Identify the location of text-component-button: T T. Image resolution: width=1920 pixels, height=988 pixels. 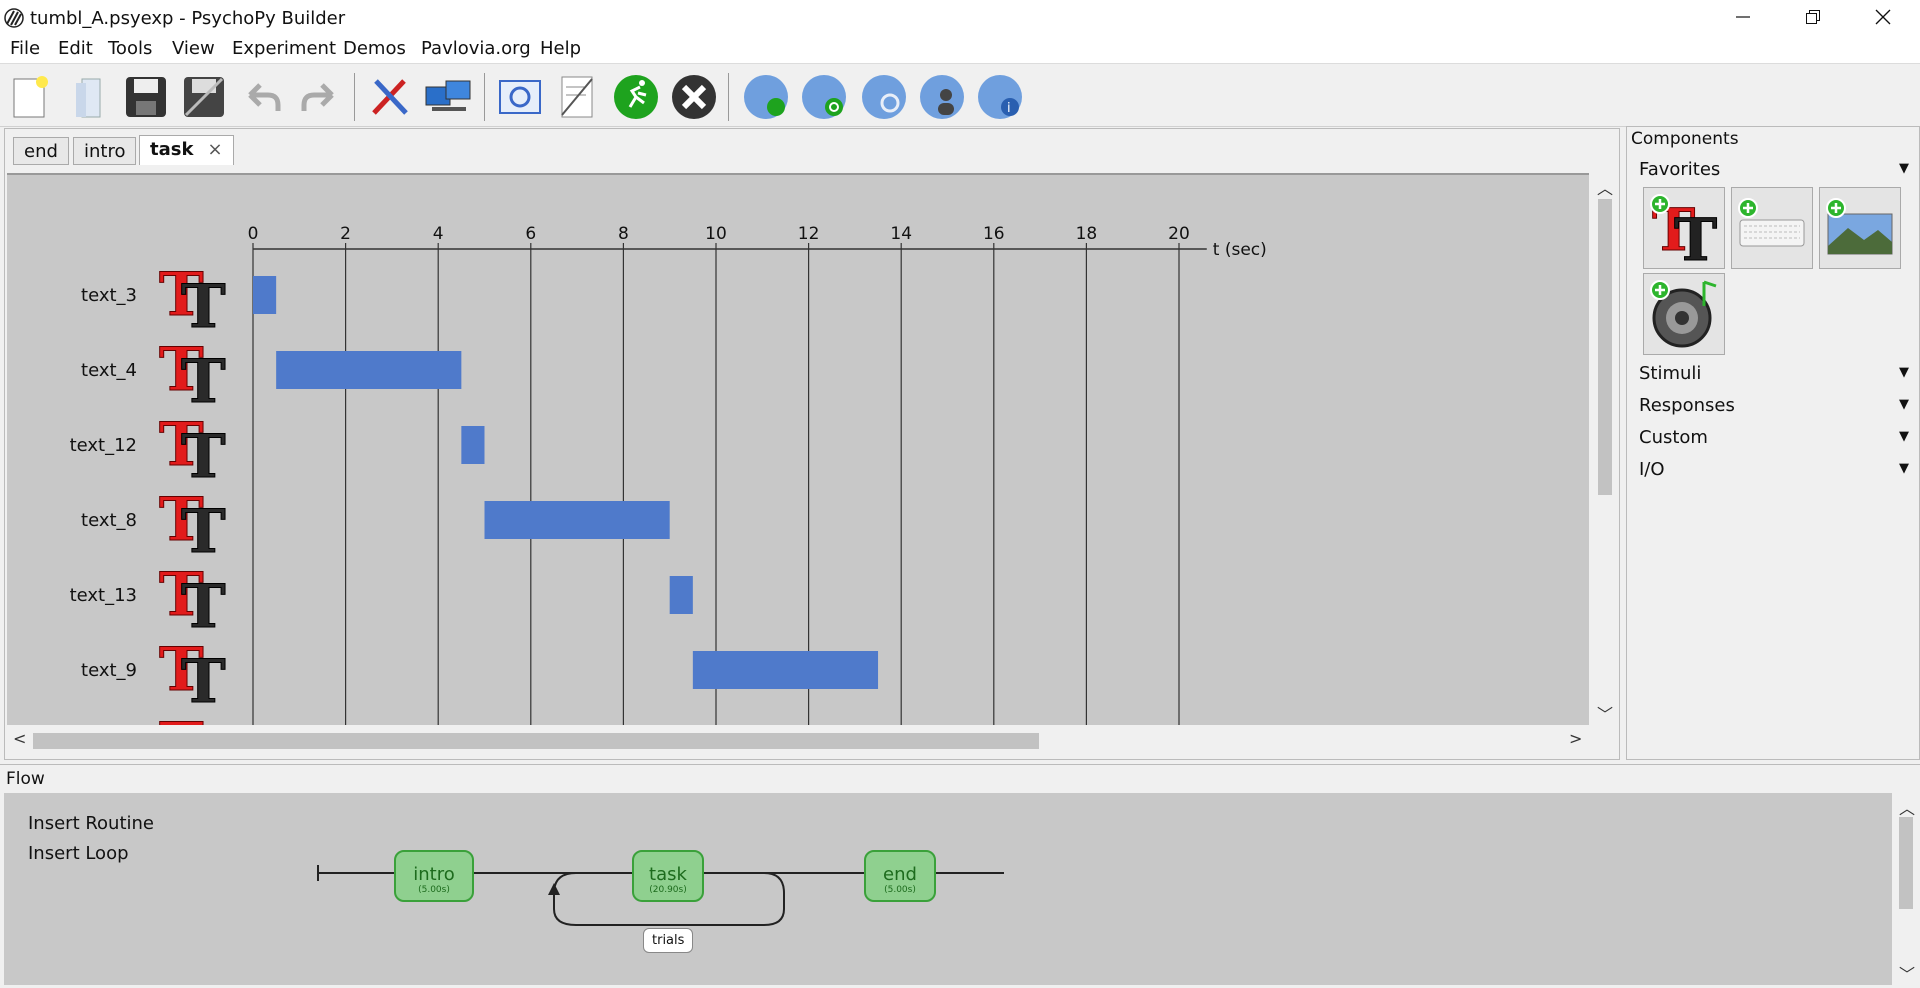
(1684, 228).